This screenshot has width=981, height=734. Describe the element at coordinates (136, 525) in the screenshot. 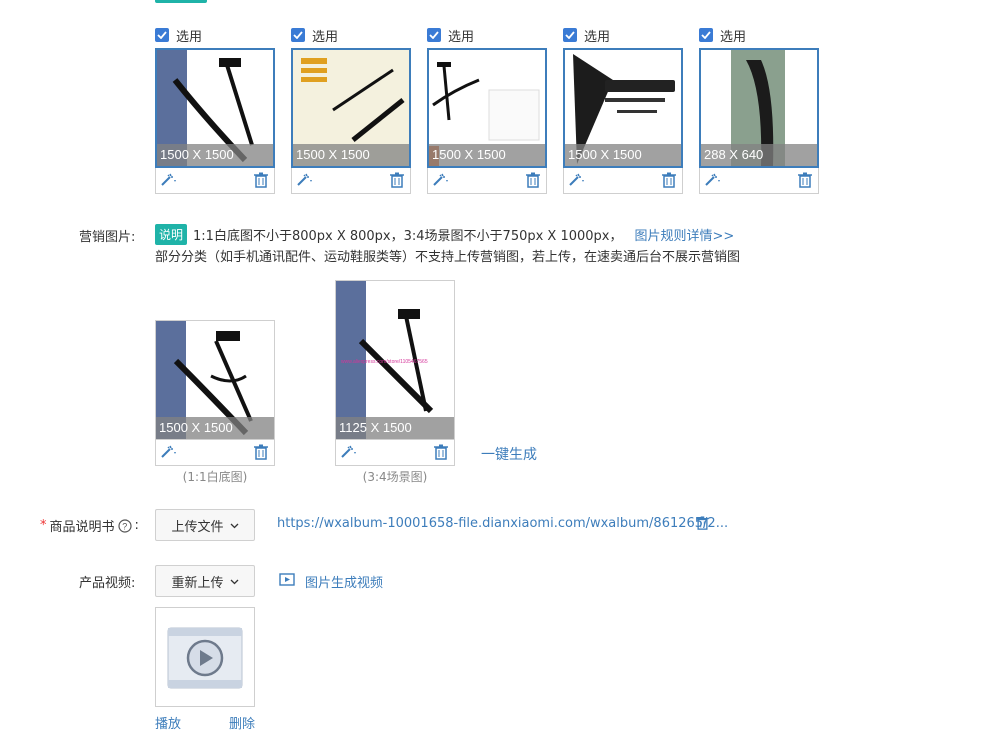

I see `colon: :` at that location.